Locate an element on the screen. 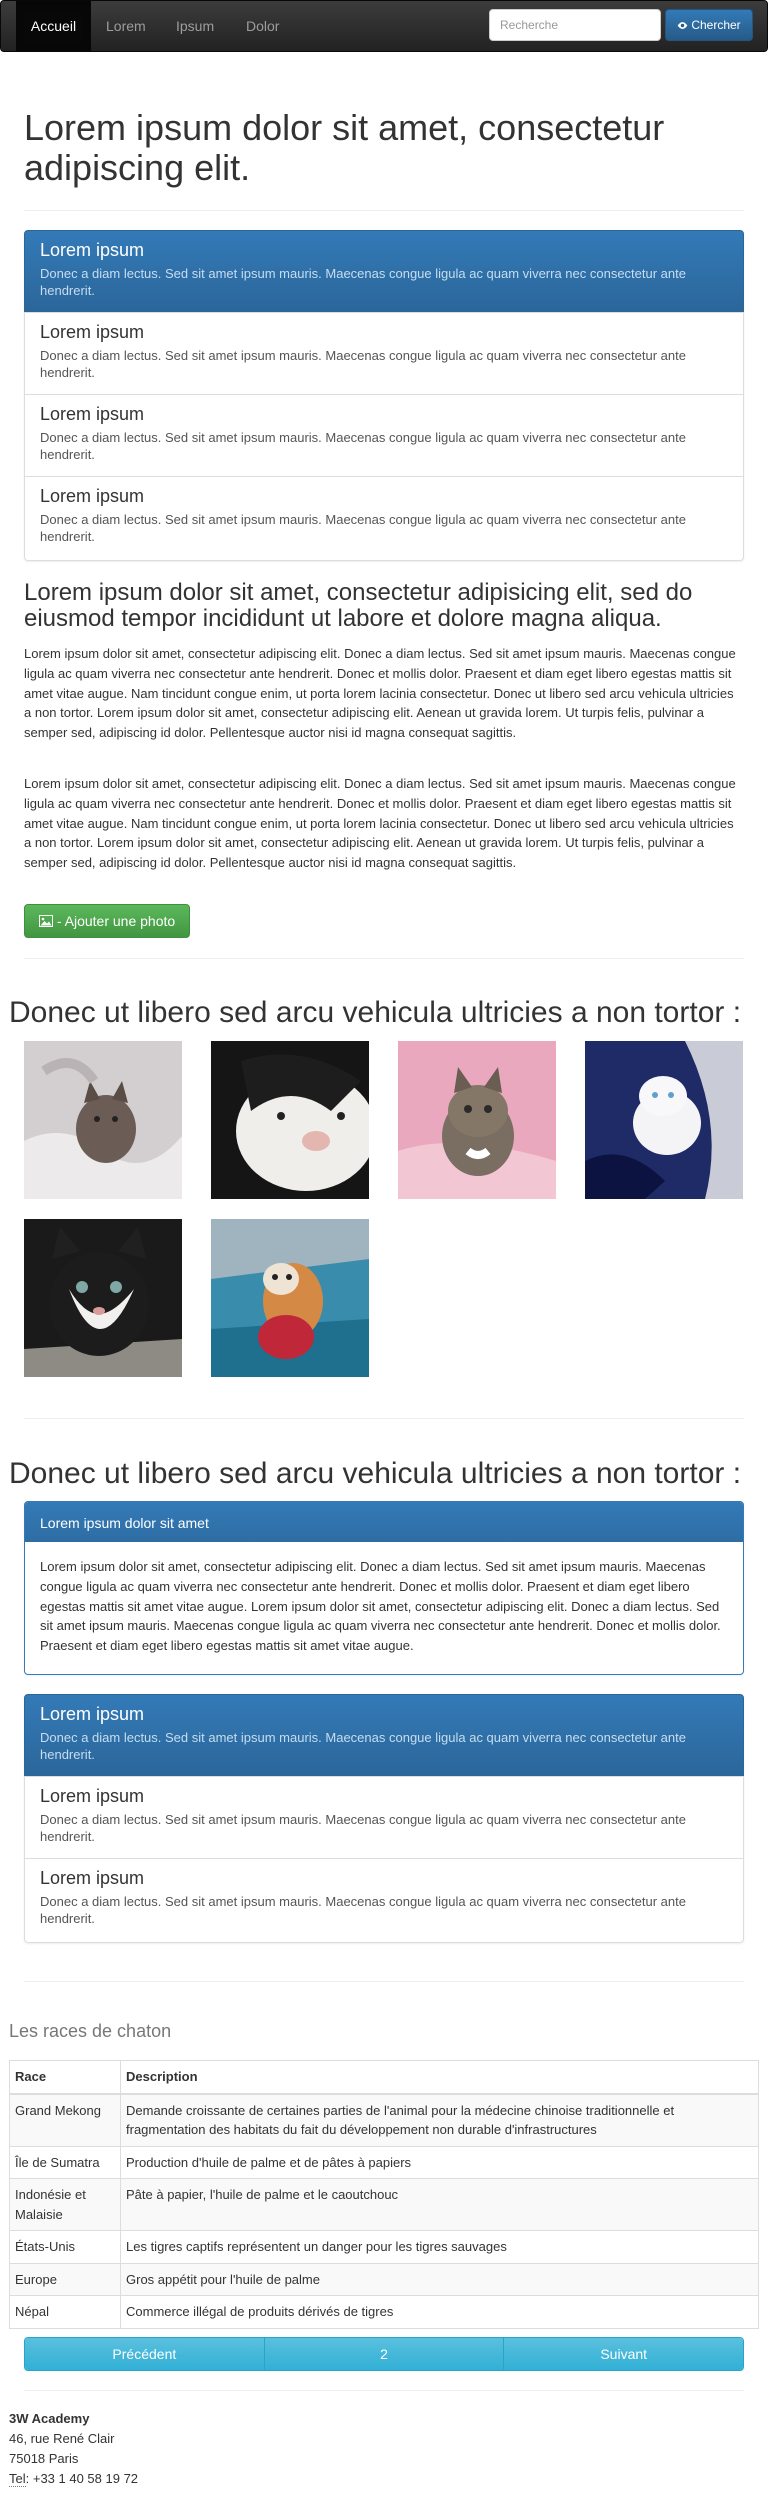 The height and width of the screenshot is (2513, 768). nav-item-dolor: Dolor is located at coordinates (262, 26).